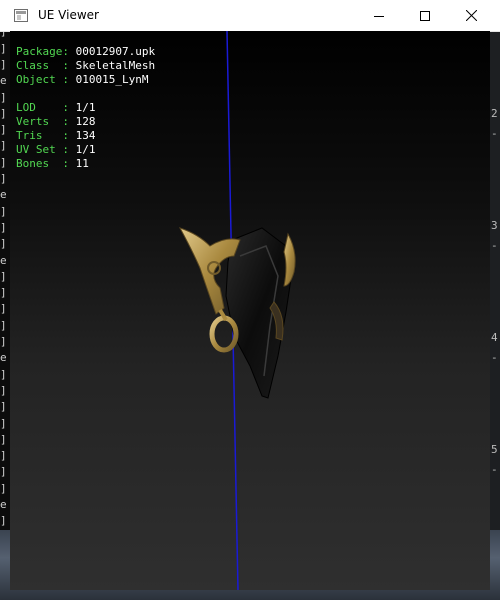 This screenshot has height=600, width=500. I want to click on maximize-icon, so click(425, 15).